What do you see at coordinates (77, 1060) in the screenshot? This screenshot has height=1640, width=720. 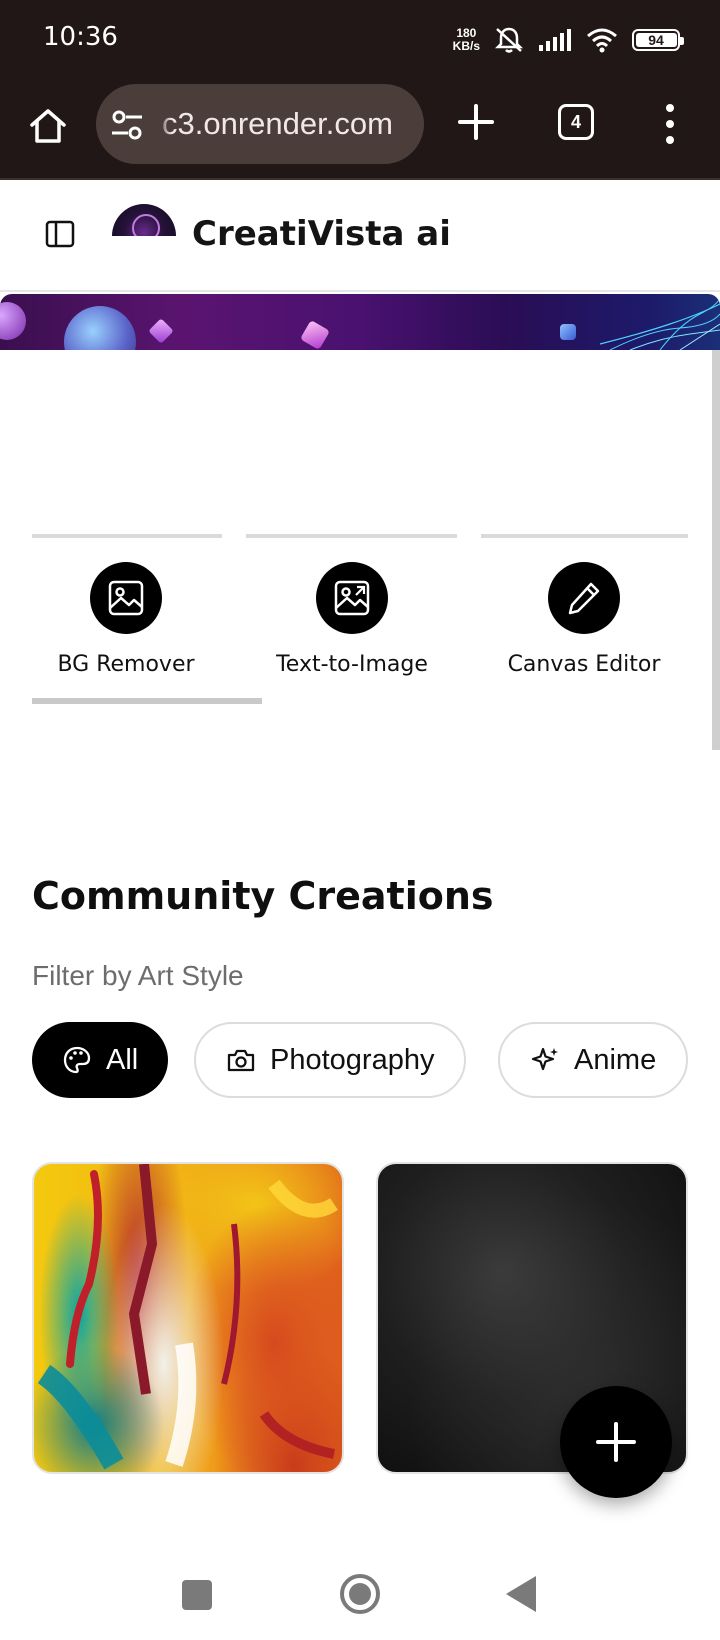 I see `palette-icon` at bounding box center [77, 1060].